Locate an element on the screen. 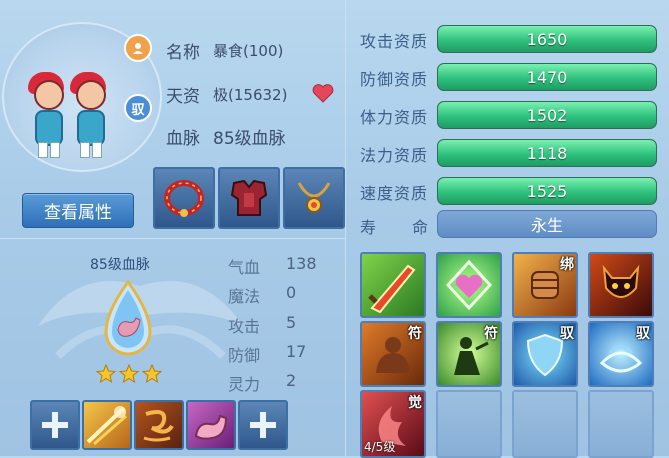 Image resolution: width=669 pixels, height=458 pixels. talent-value: 极(15632) is located at coordinates (250, 95).